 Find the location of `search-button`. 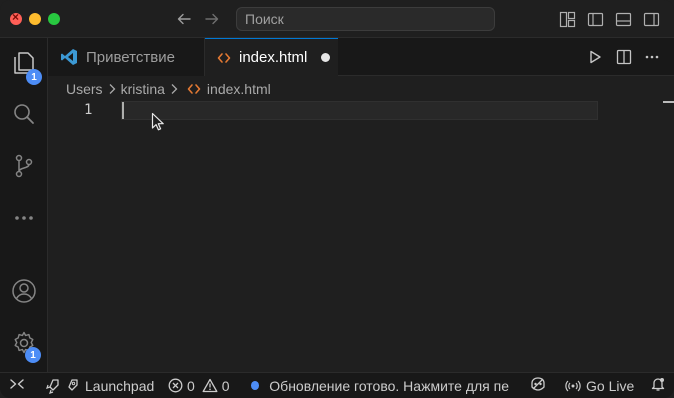

search-button is located at coordinates (24, 116).